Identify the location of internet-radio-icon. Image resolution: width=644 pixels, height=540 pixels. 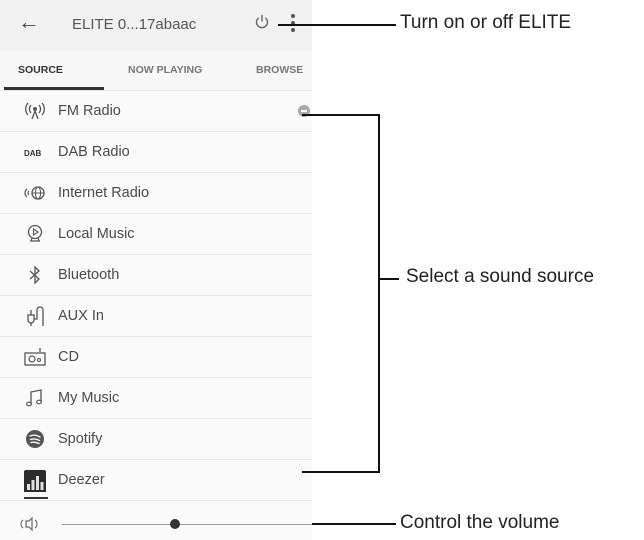
(34, 193).